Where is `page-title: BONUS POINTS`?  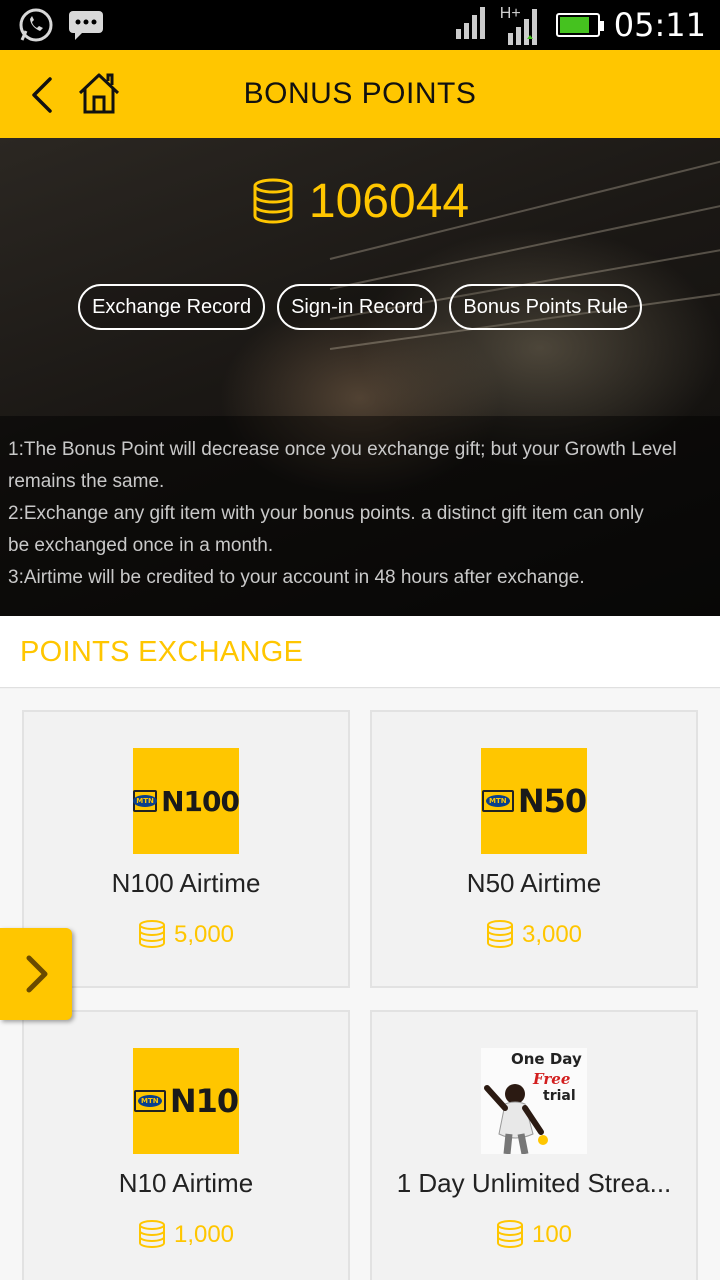
page-title: BONUS POINTS is located at coordinates (360, 93).